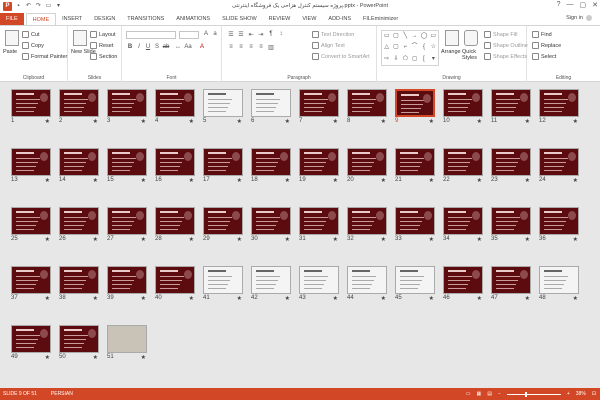  I want to click on elbow-shape-icon: ⌐, so click(405, 47).